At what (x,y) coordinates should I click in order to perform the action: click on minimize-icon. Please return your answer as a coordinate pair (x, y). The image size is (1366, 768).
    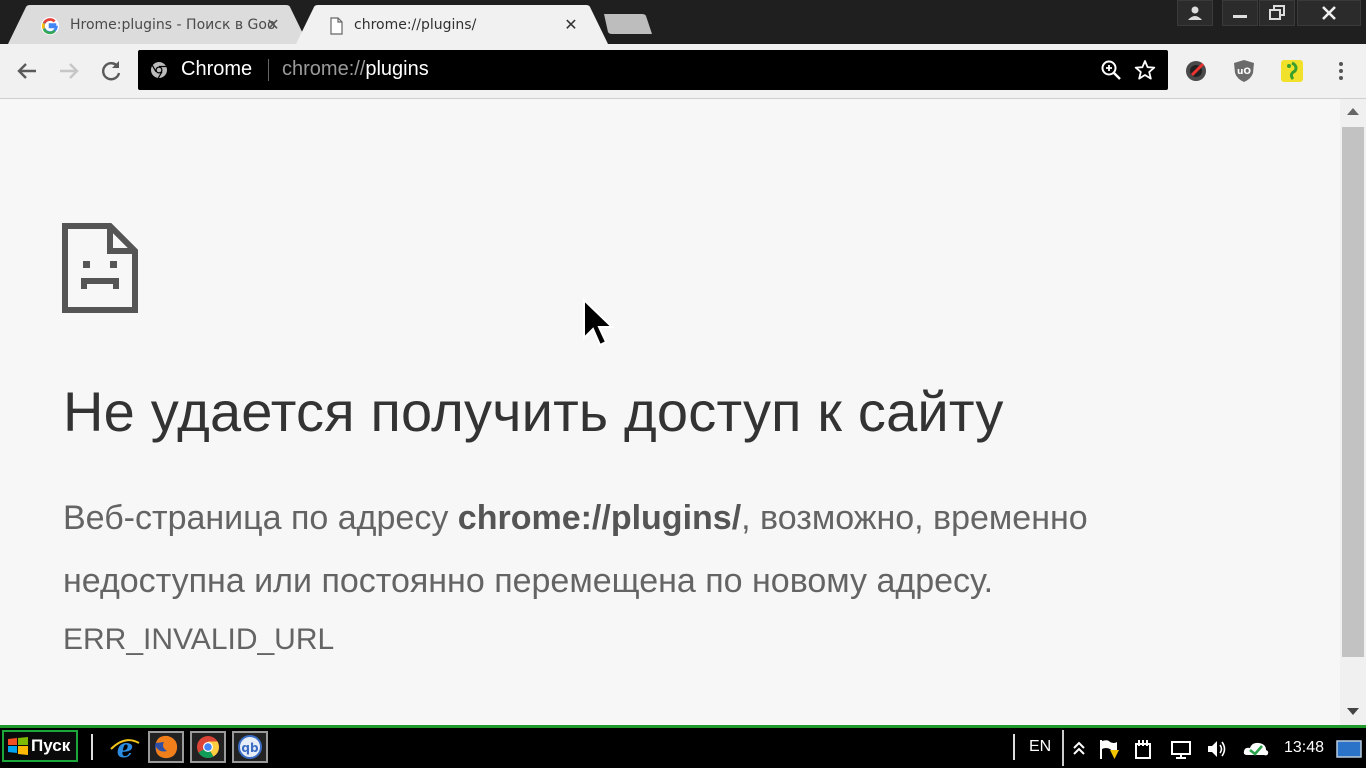
    Looking at the image, I should click on (1240, 16).